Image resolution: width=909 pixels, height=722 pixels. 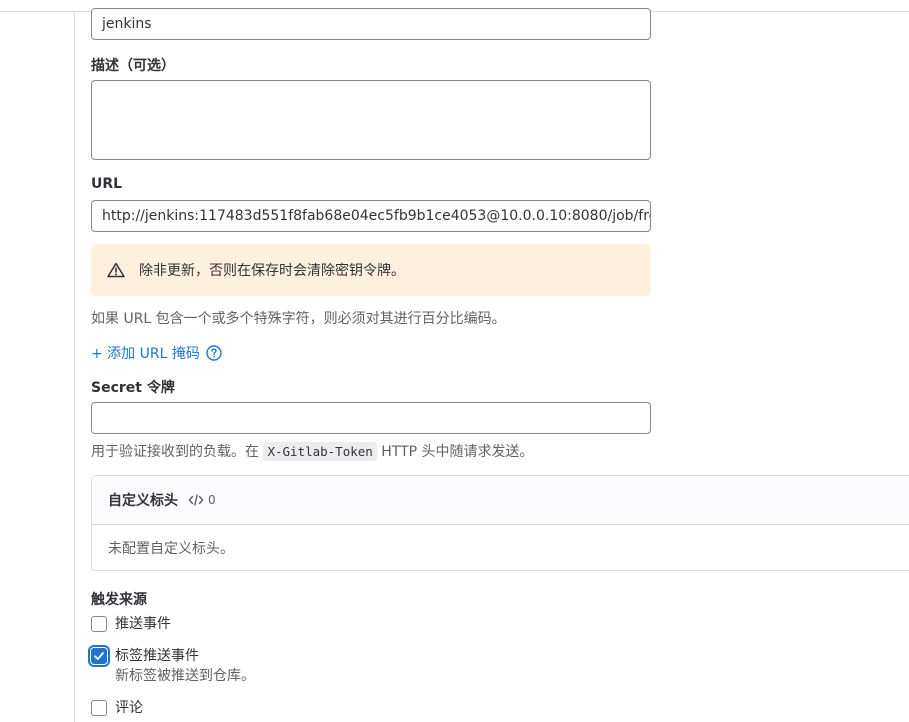 I want to click on question-circle-icon, so click(x=214, y=353).